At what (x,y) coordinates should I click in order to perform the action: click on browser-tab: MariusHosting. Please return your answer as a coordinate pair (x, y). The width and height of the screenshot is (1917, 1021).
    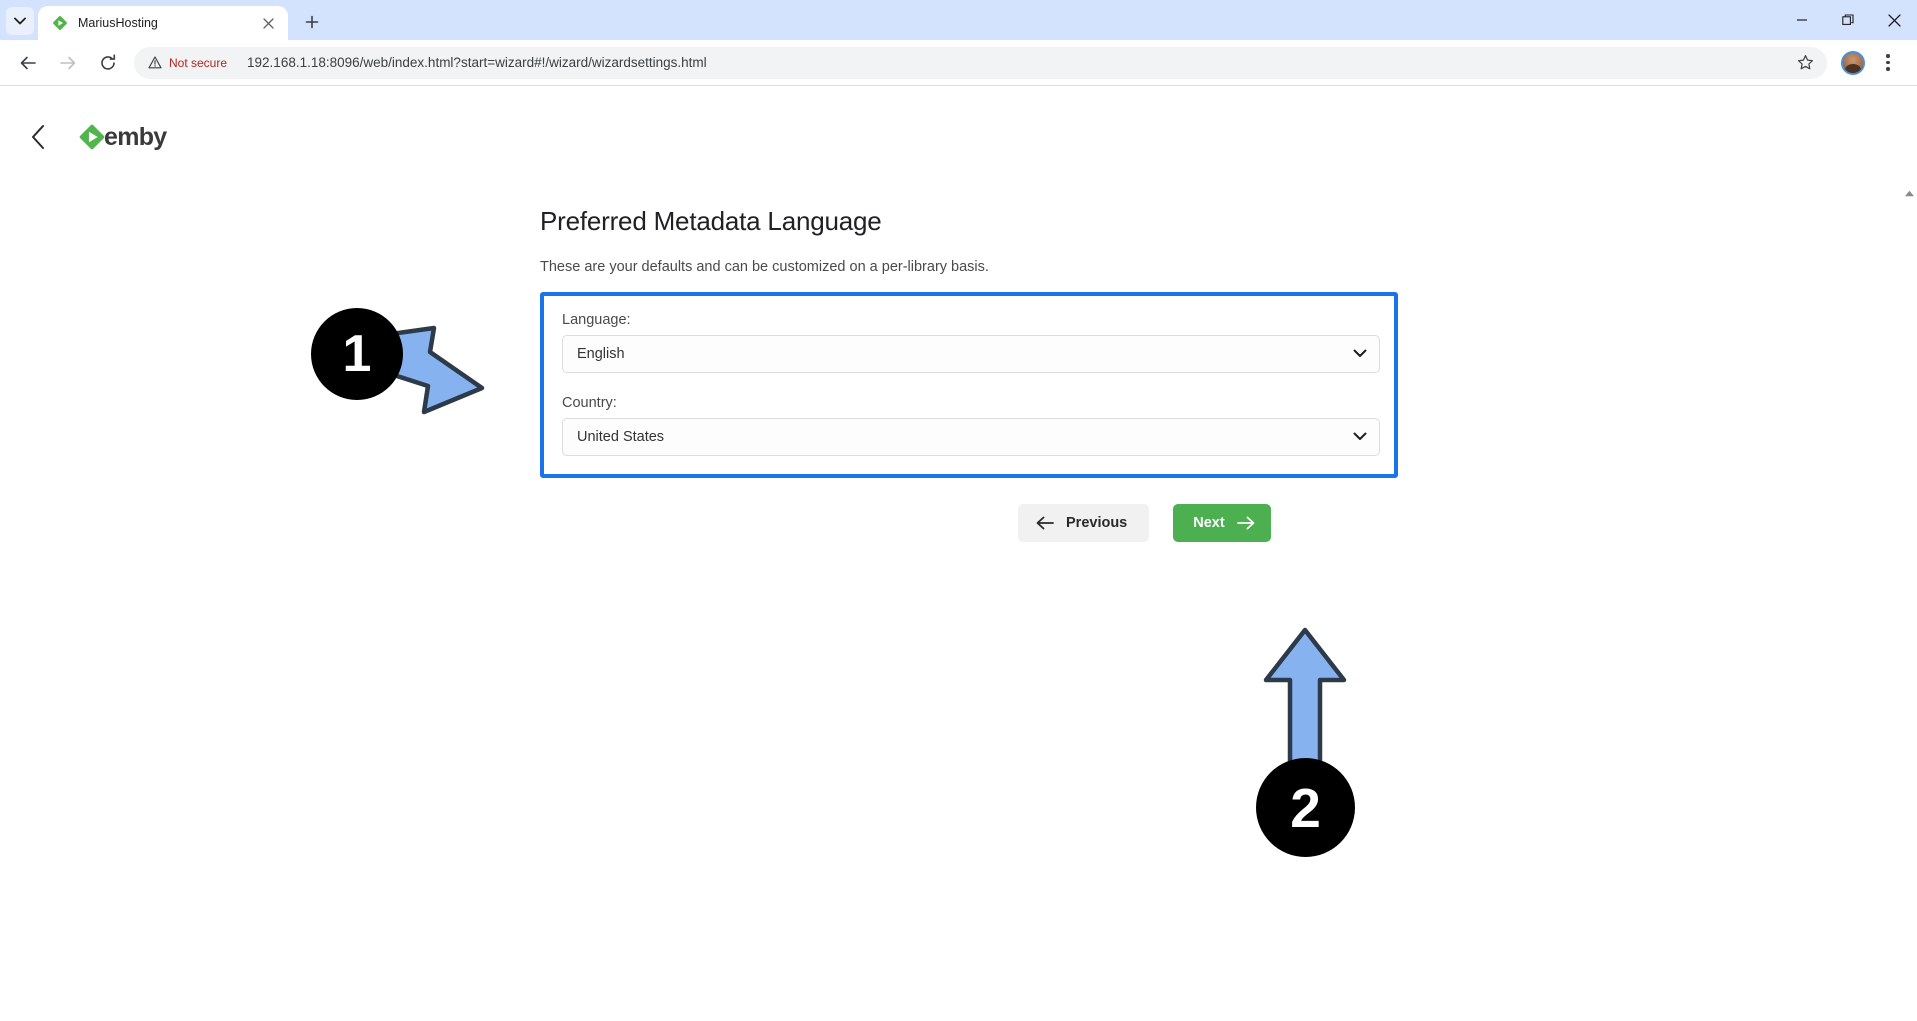
    Looking at the image, I should click on (163, 23).